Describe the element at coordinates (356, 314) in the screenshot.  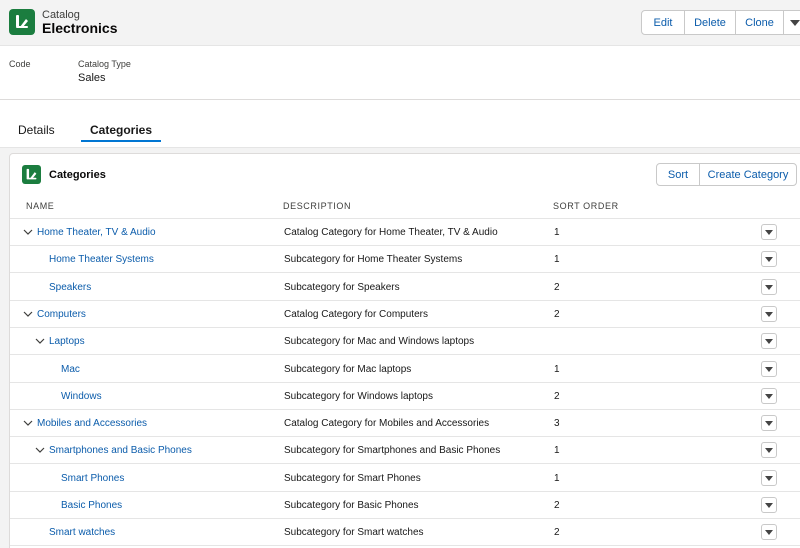
I see `category-description: Catalog Category for Computers` at that location.